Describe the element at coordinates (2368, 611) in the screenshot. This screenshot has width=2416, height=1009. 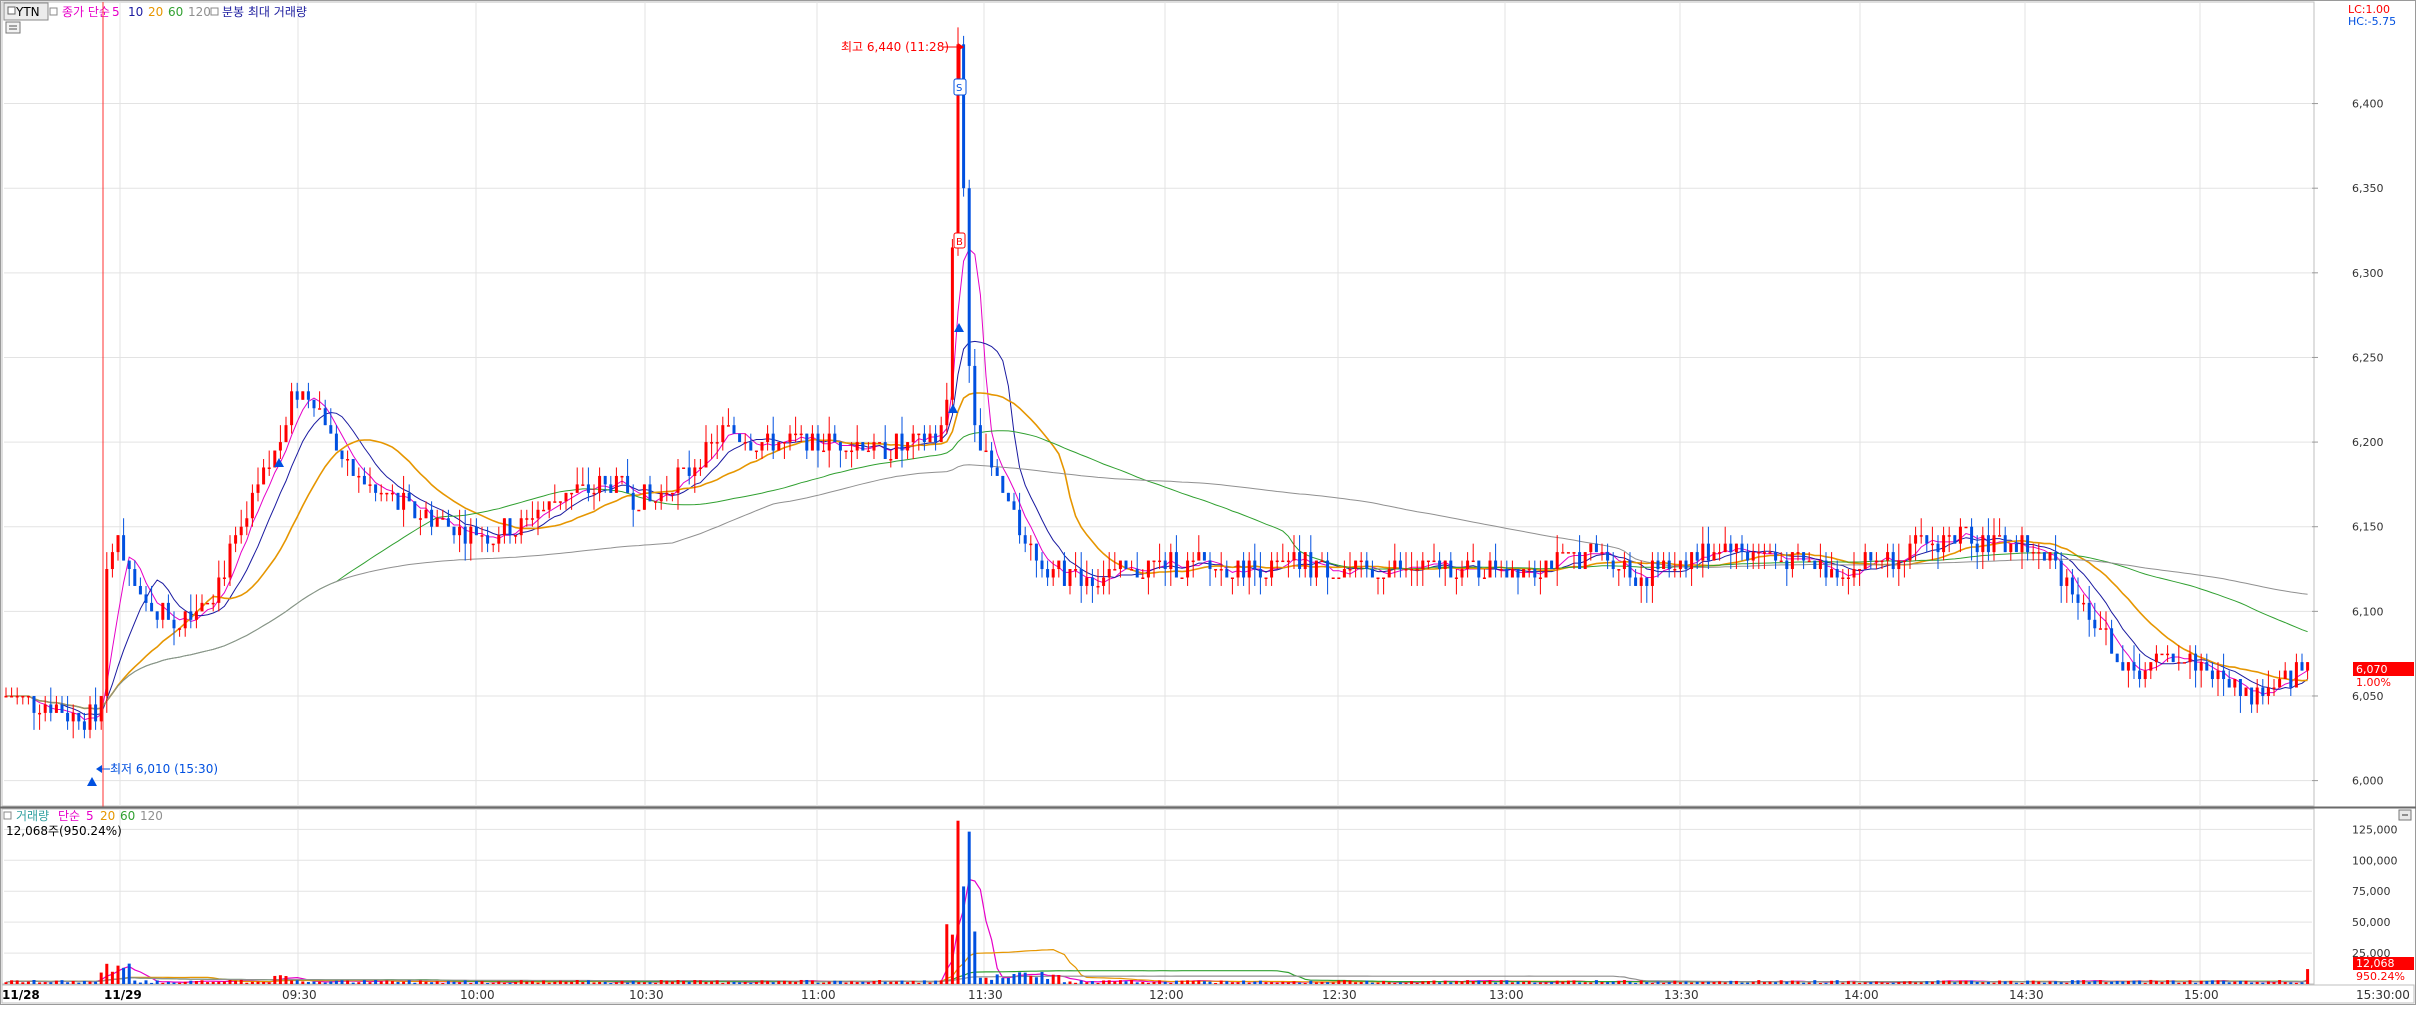
I see `y-tick-label: 6,100` at that location.